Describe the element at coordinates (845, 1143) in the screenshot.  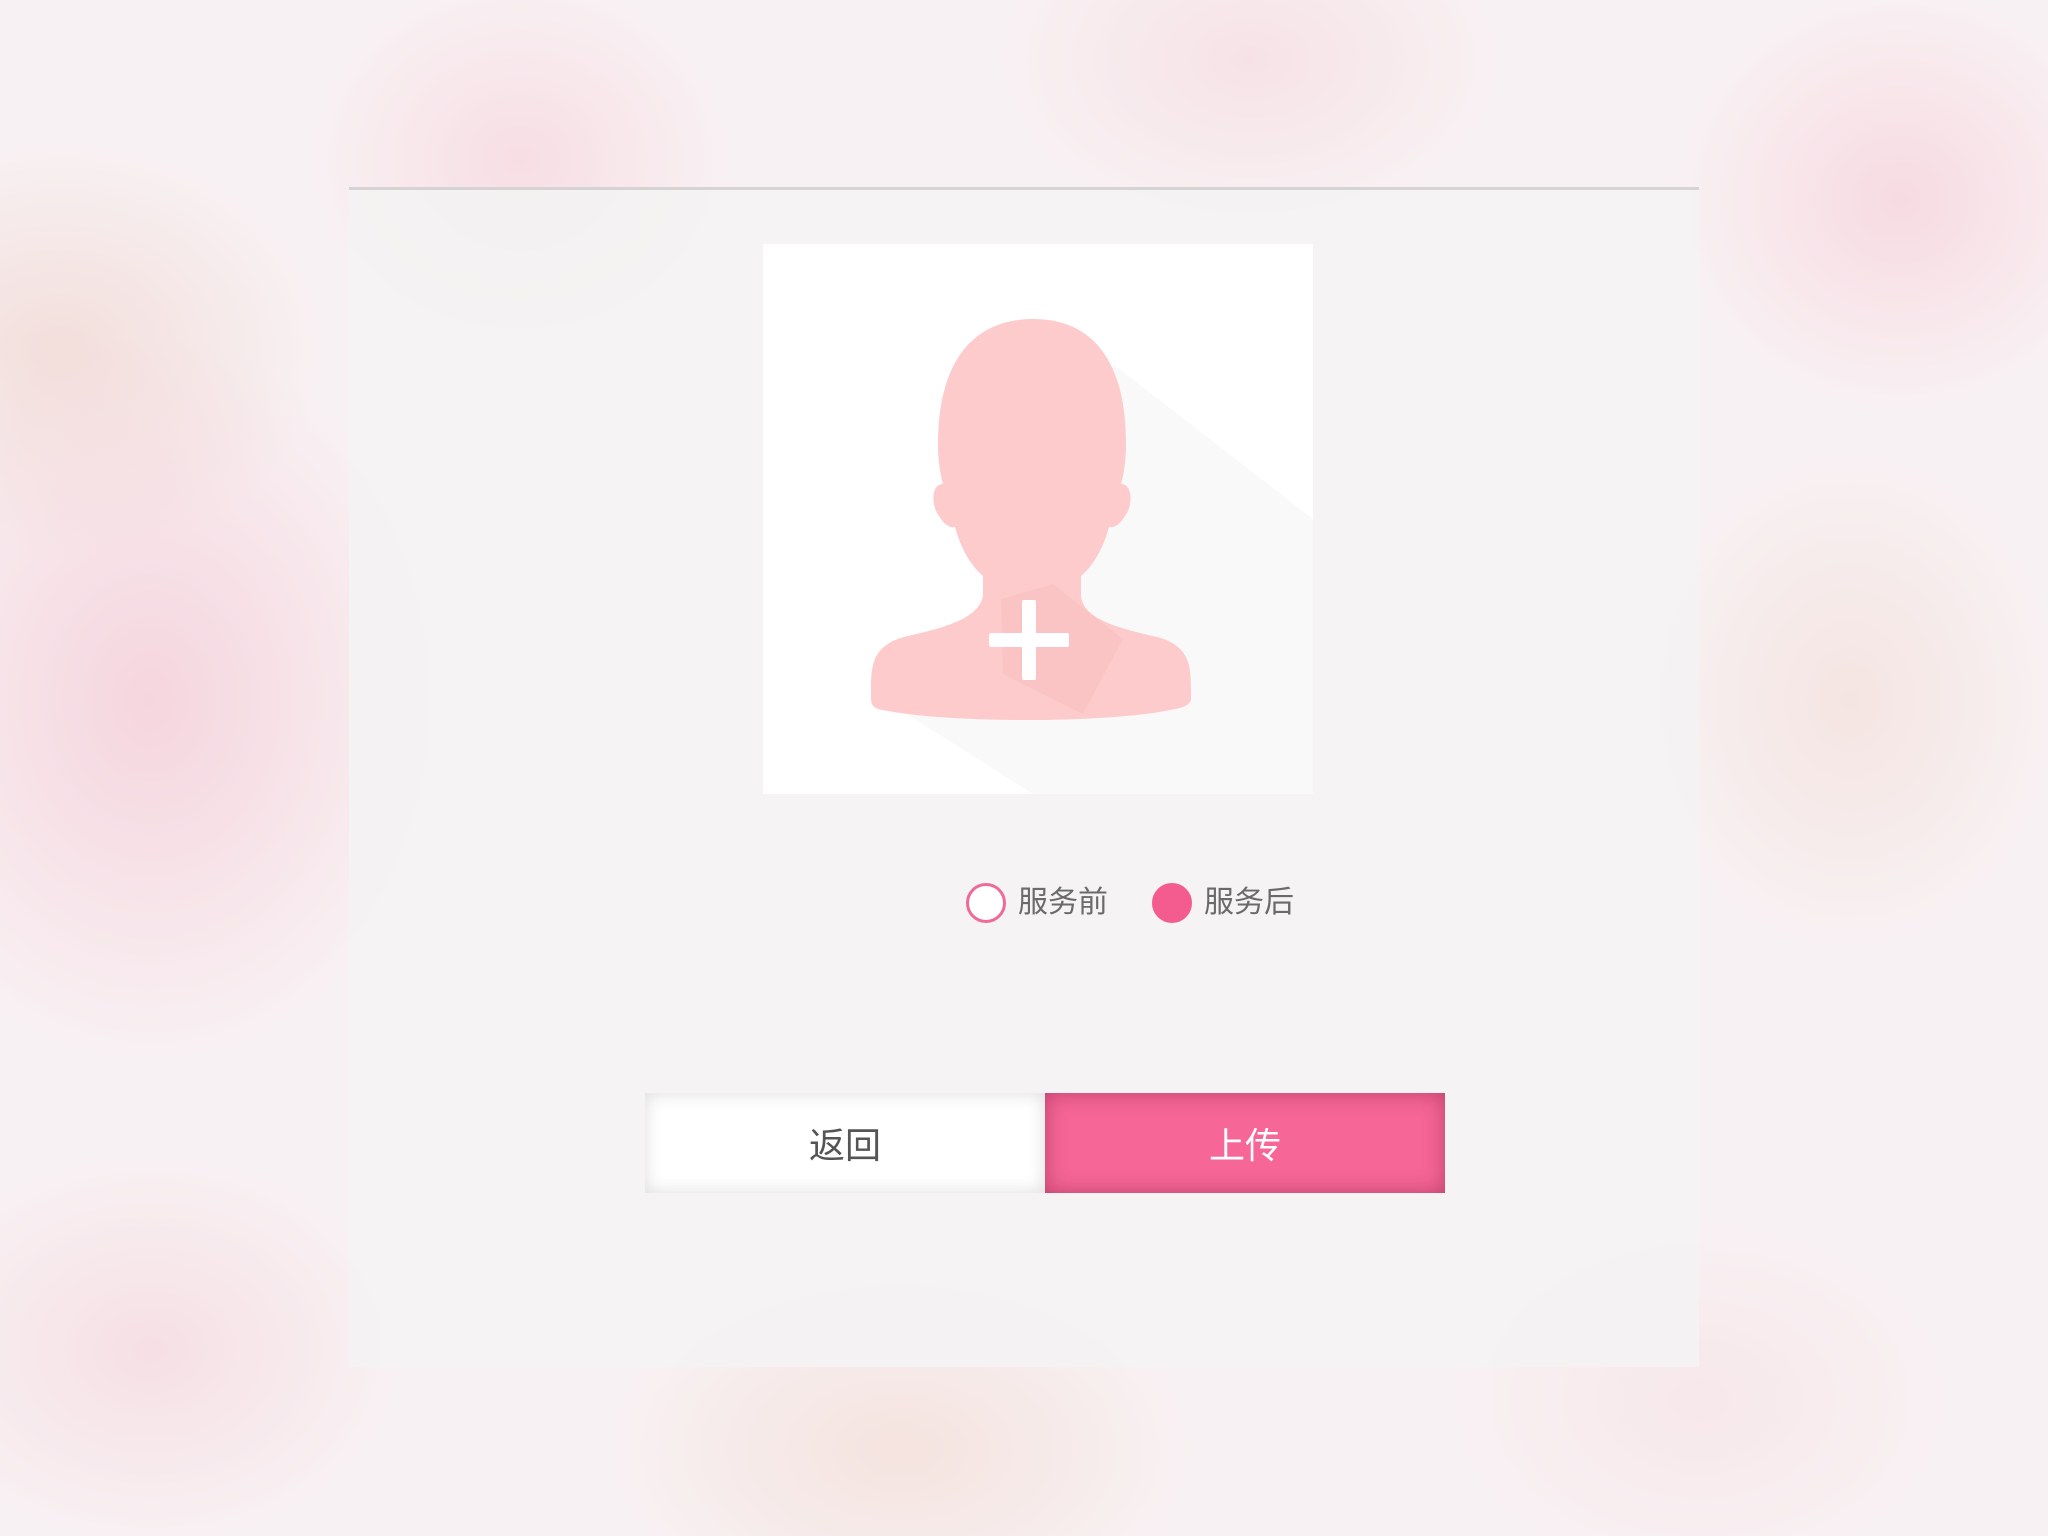
I see `back-button: 返回` at that location.